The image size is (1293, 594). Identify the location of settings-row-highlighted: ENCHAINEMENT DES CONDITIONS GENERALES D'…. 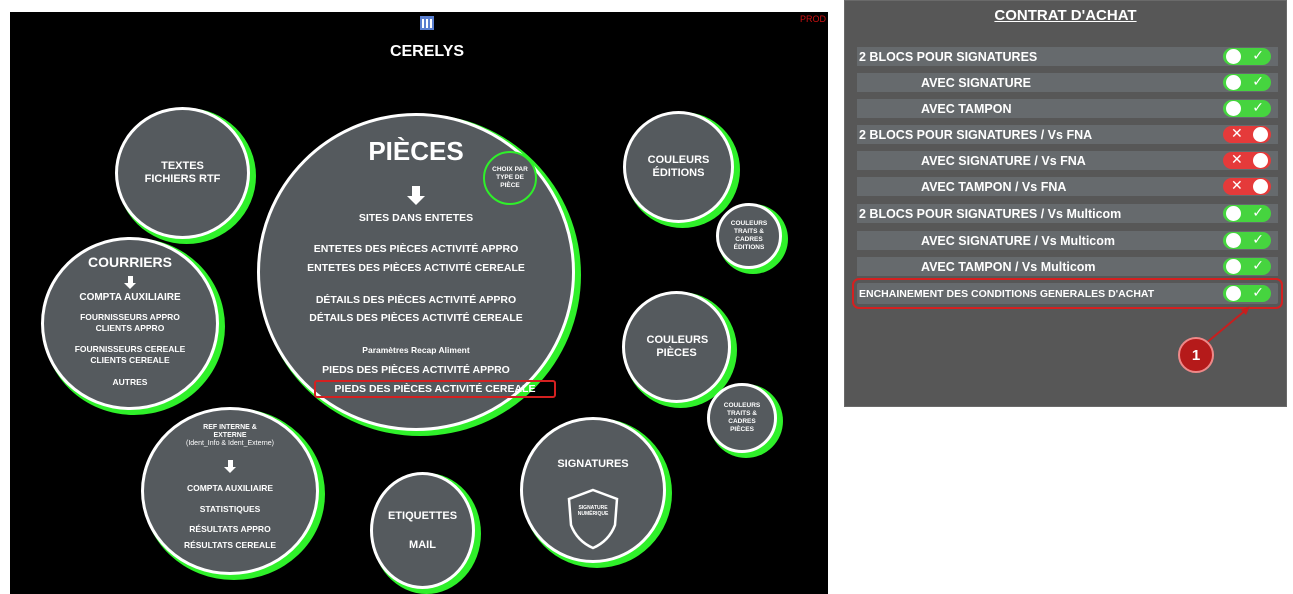
(1067, 293).